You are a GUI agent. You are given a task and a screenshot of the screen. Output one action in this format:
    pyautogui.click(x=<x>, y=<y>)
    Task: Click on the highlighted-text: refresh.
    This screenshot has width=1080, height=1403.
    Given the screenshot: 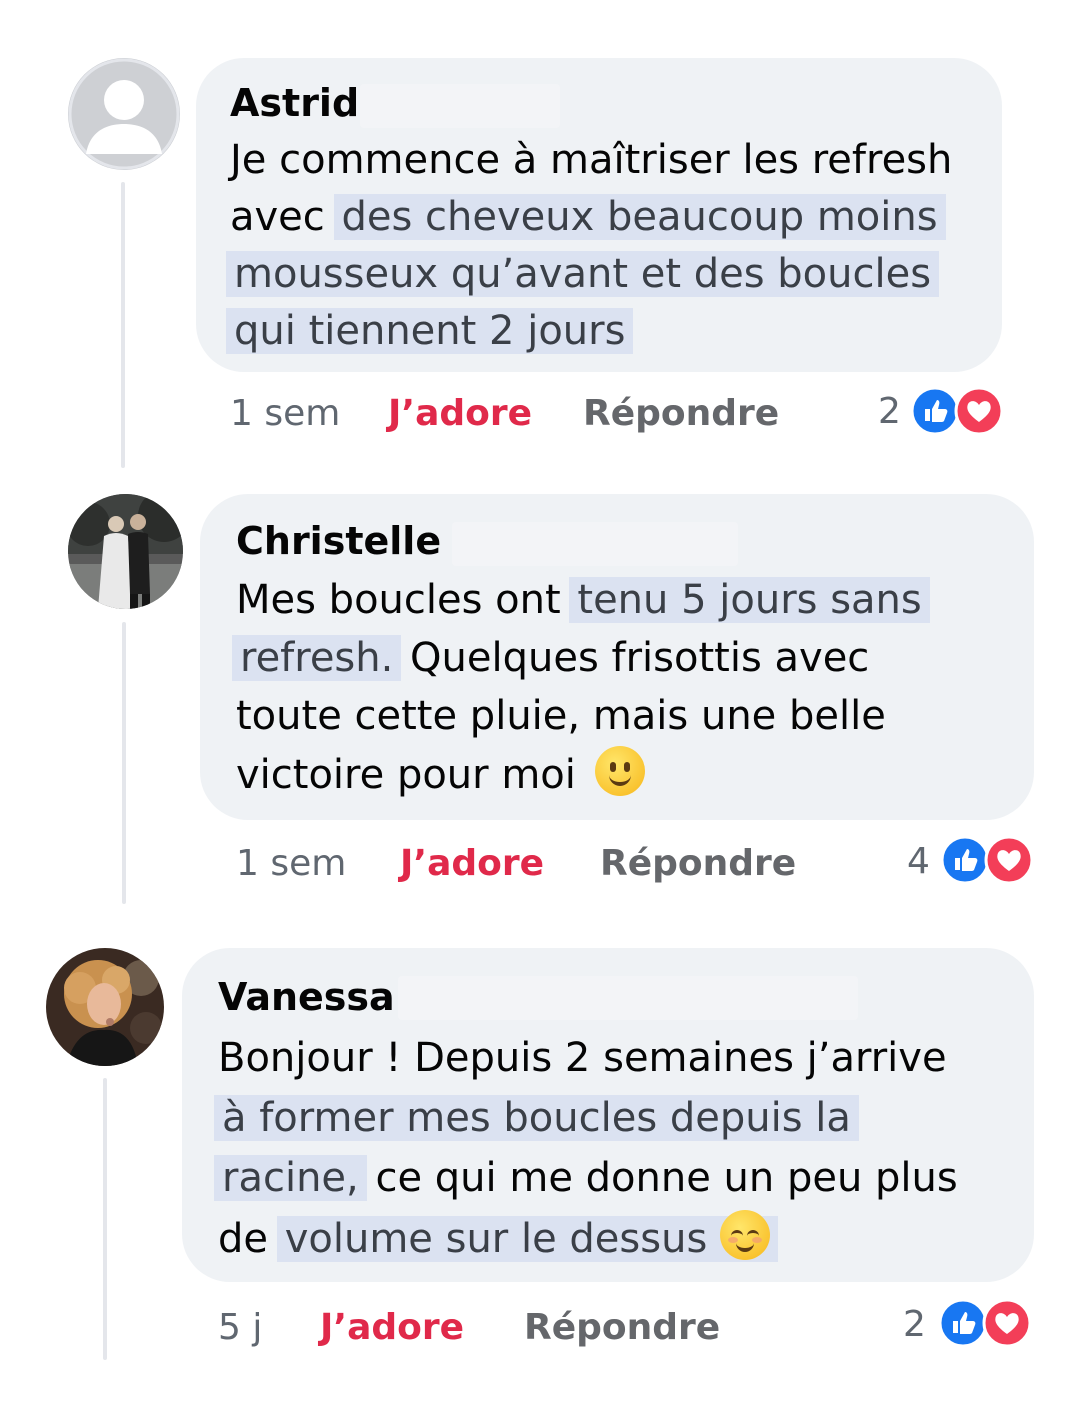 What is the action you would take?
    pyautogui.click(x=317, y=658)
    